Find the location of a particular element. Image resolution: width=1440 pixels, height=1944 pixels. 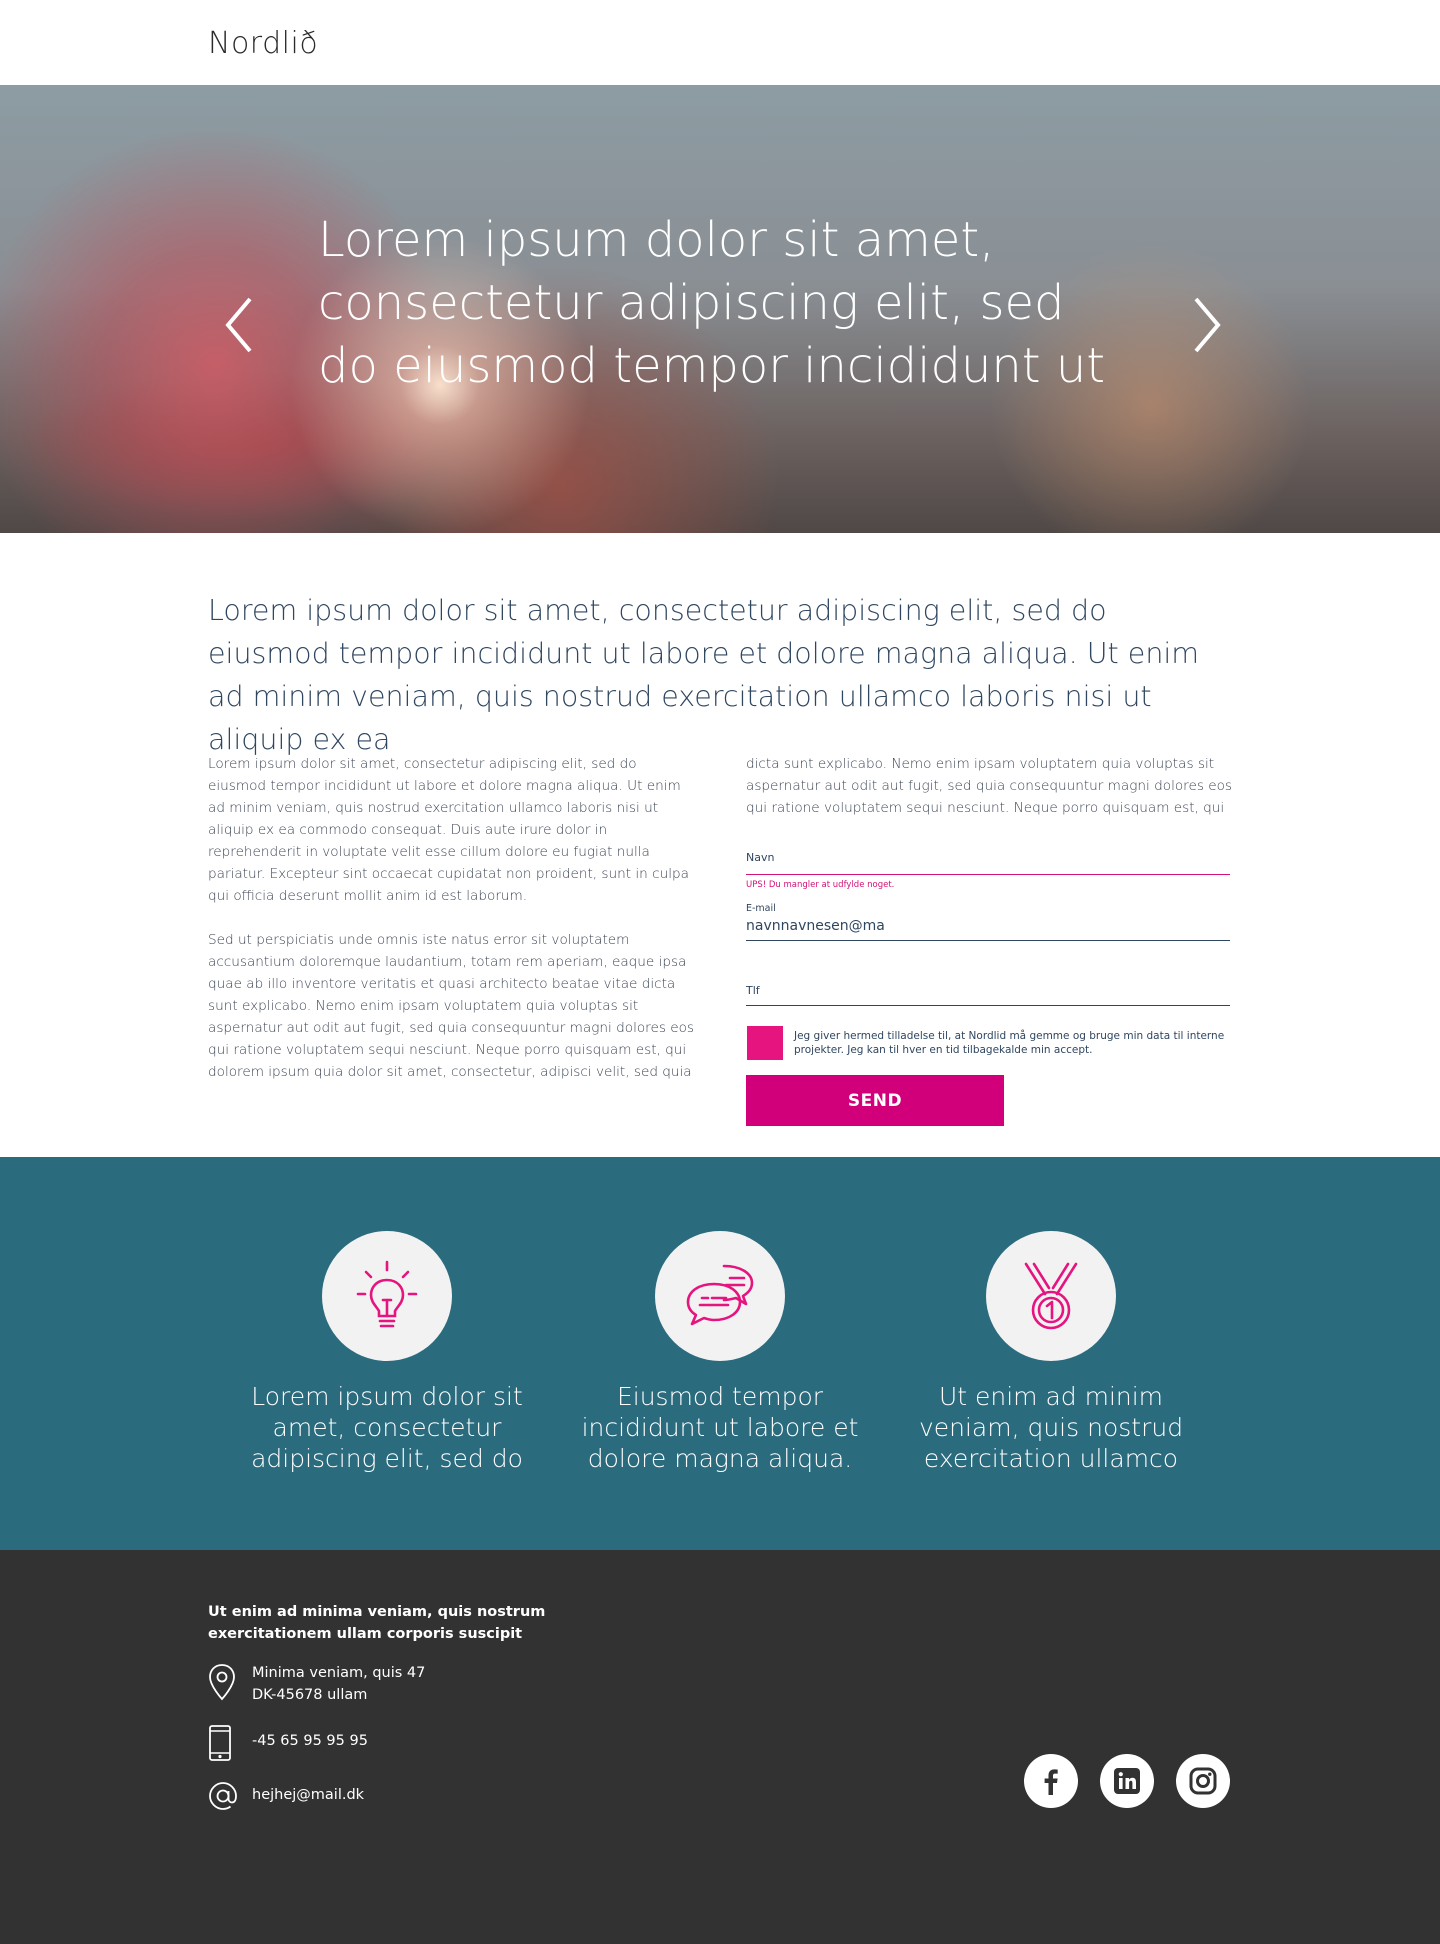

email-value: navnnavnesen@ma is located at coordinates (815, 926).